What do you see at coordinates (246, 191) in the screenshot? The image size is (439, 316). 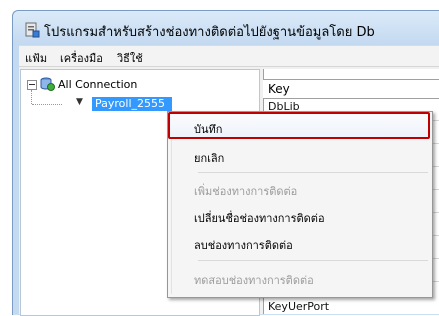 I see `context-add-connection-label: เพิ่มช่องทางการติดต่อ` at bounding box center [246, 191].